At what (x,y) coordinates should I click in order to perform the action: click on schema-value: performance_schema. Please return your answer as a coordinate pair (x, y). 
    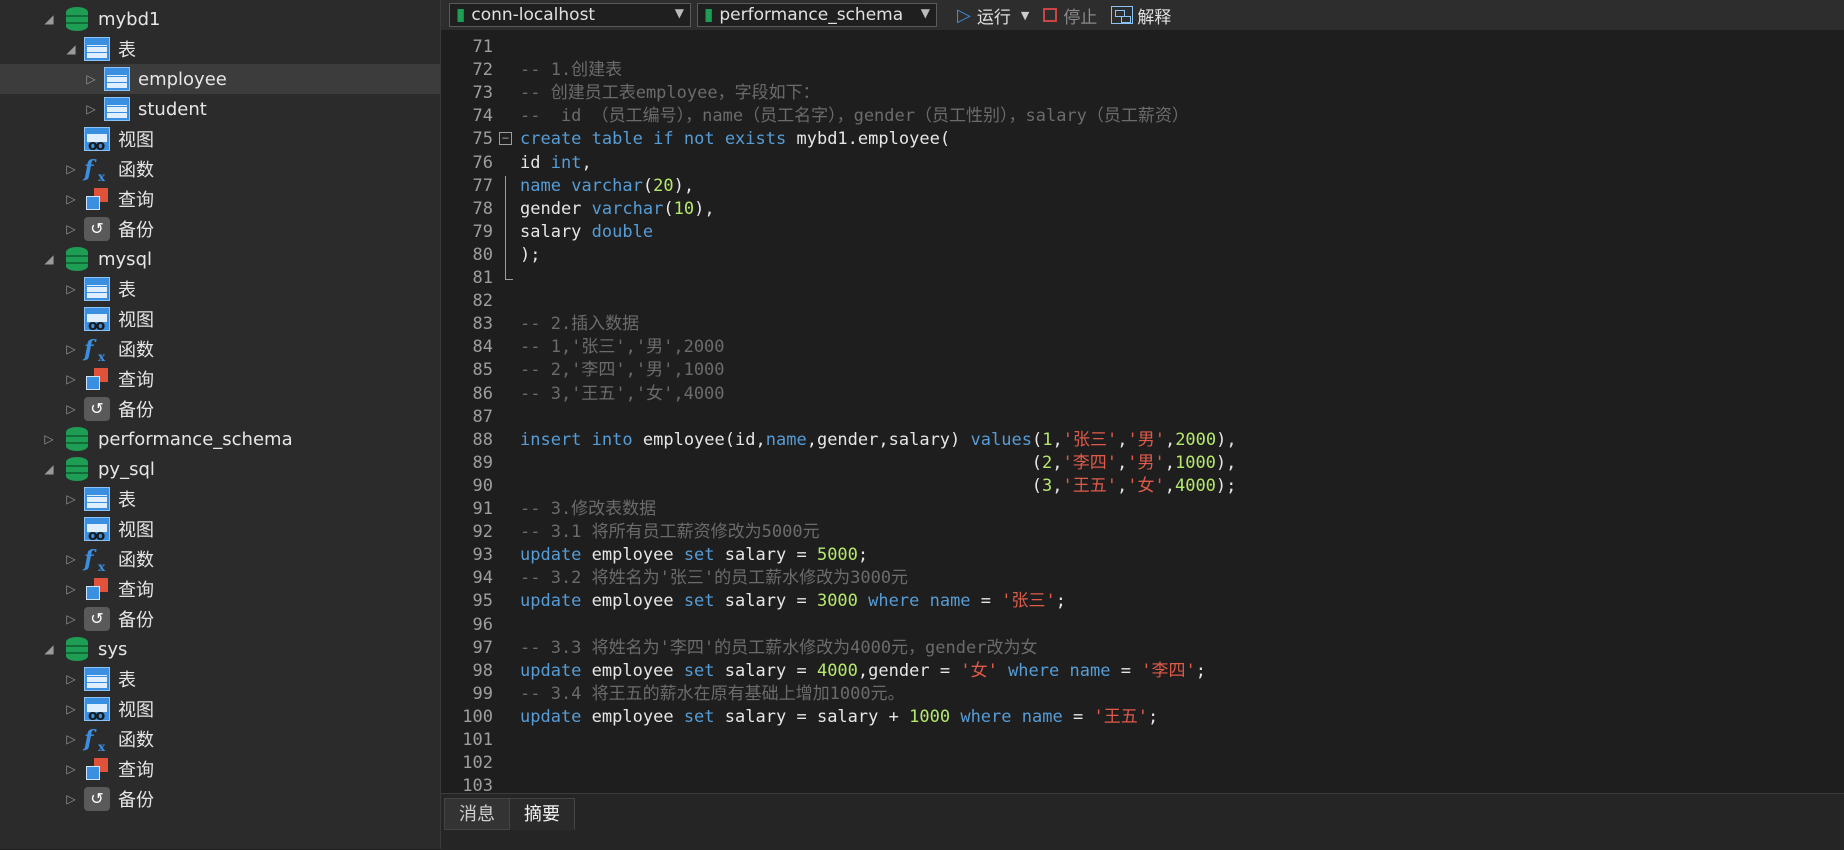
    Looking at the image, I should click on (811, 15).